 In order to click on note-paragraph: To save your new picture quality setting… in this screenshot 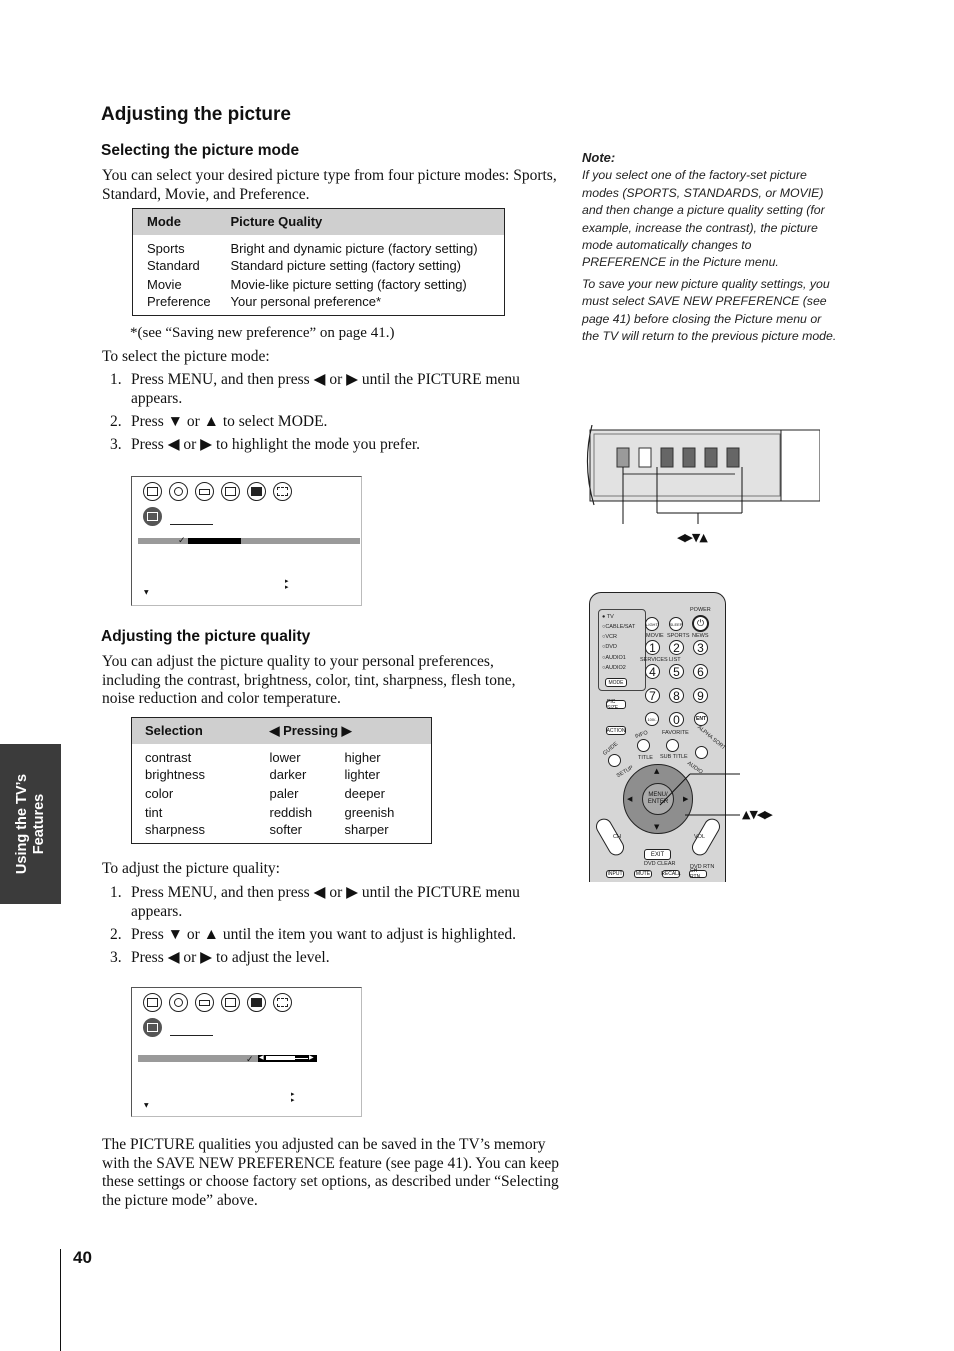, I will do `click(709, 310)`.